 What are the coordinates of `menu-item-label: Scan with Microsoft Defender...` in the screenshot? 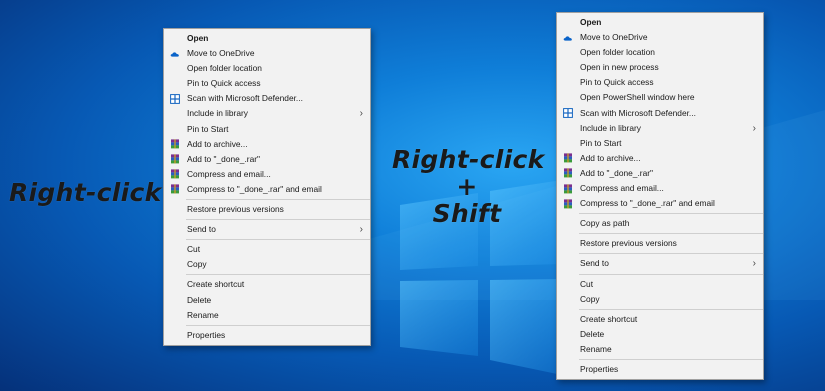 It's located at (638, 112).